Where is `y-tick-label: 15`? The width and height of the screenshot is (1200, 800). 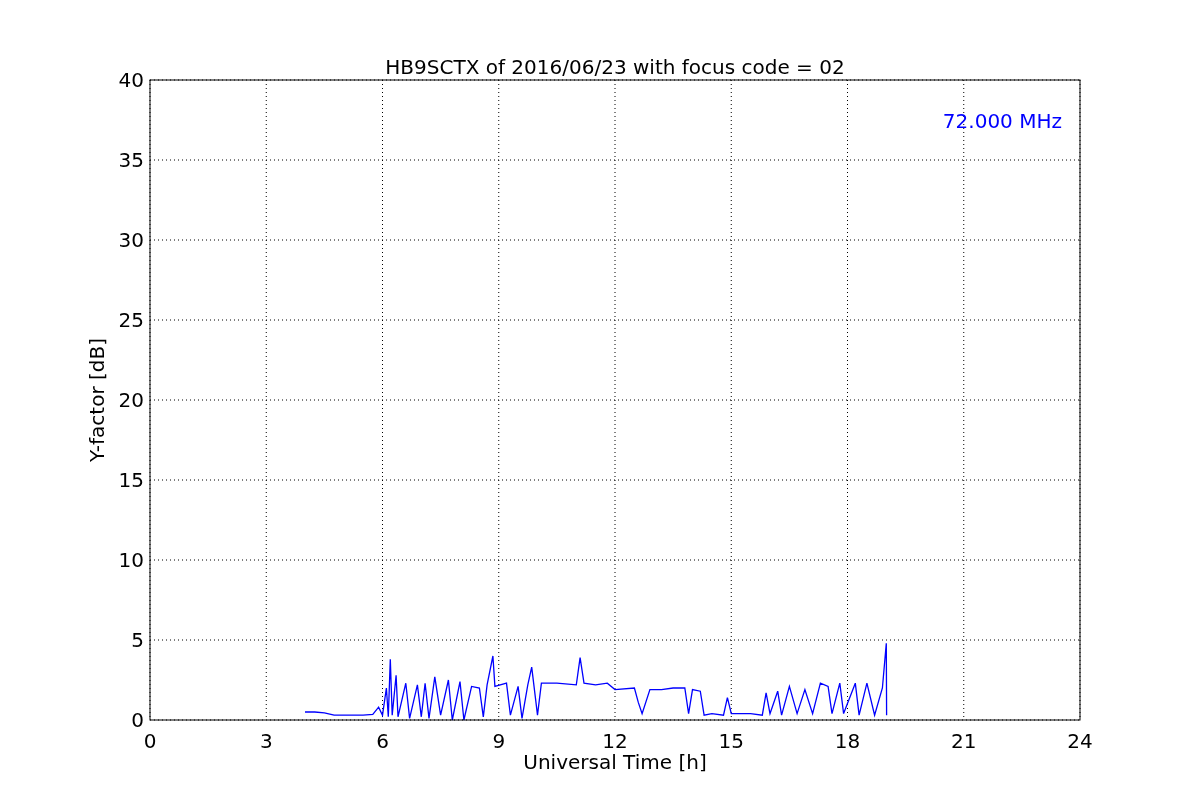
y-tick-label: 15 is located at coordinates (131, 480).